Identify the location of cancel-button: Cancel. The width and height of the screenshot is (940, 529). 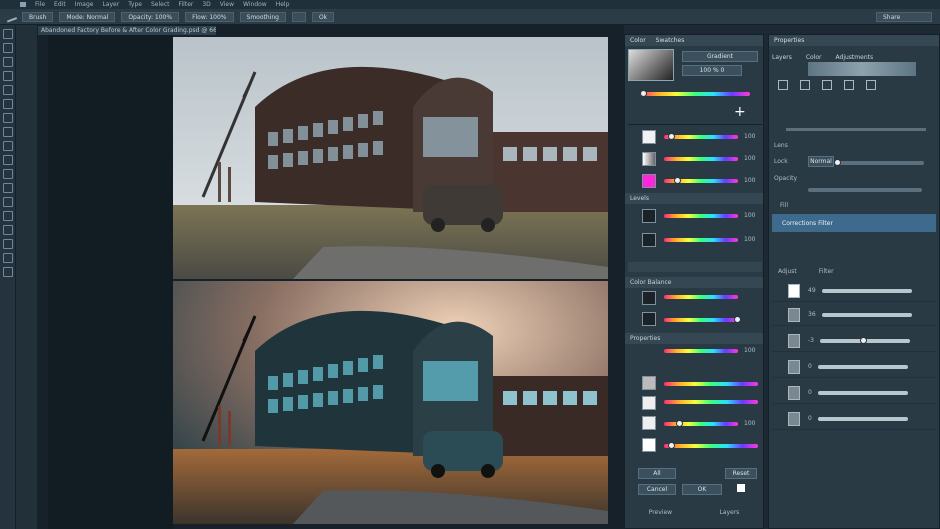
(657, 489).